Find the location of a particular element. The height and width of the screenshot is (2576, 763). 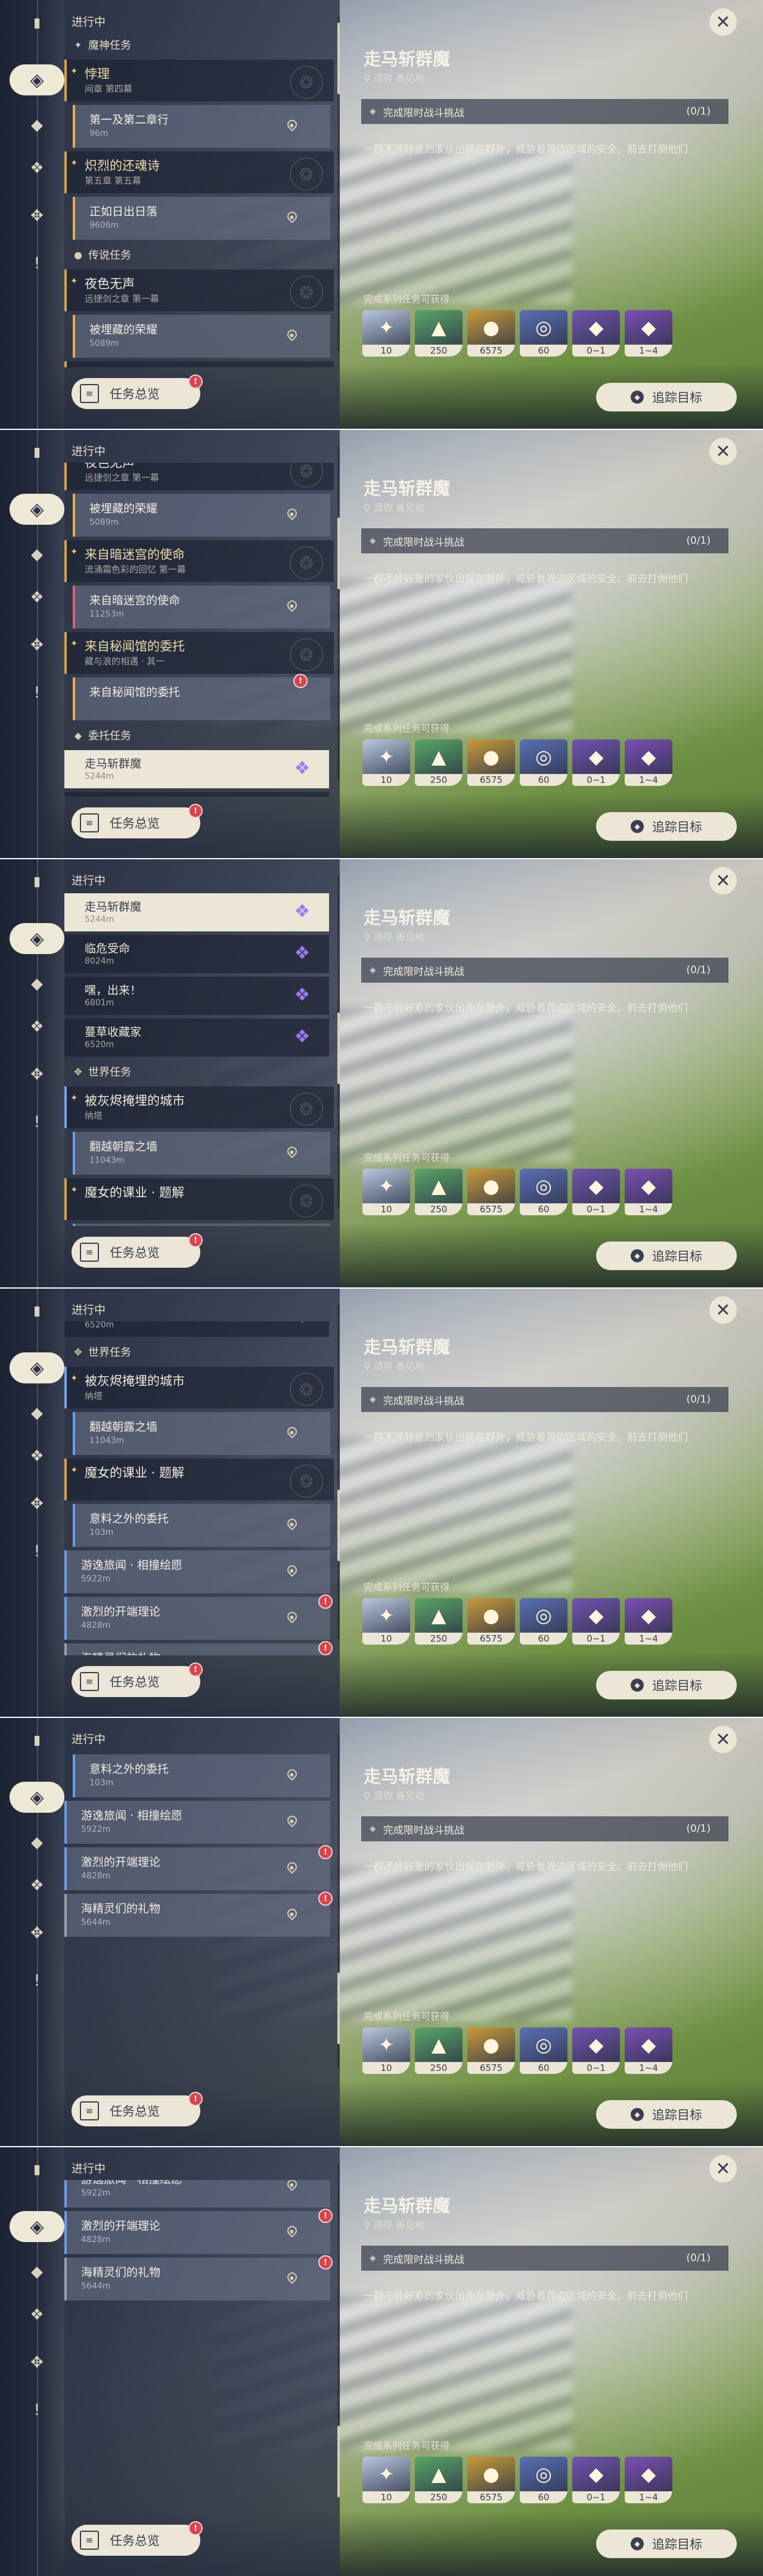

commission-item: 嘿，出来！ 6801m ❖ is located at coordinates (196, 996).